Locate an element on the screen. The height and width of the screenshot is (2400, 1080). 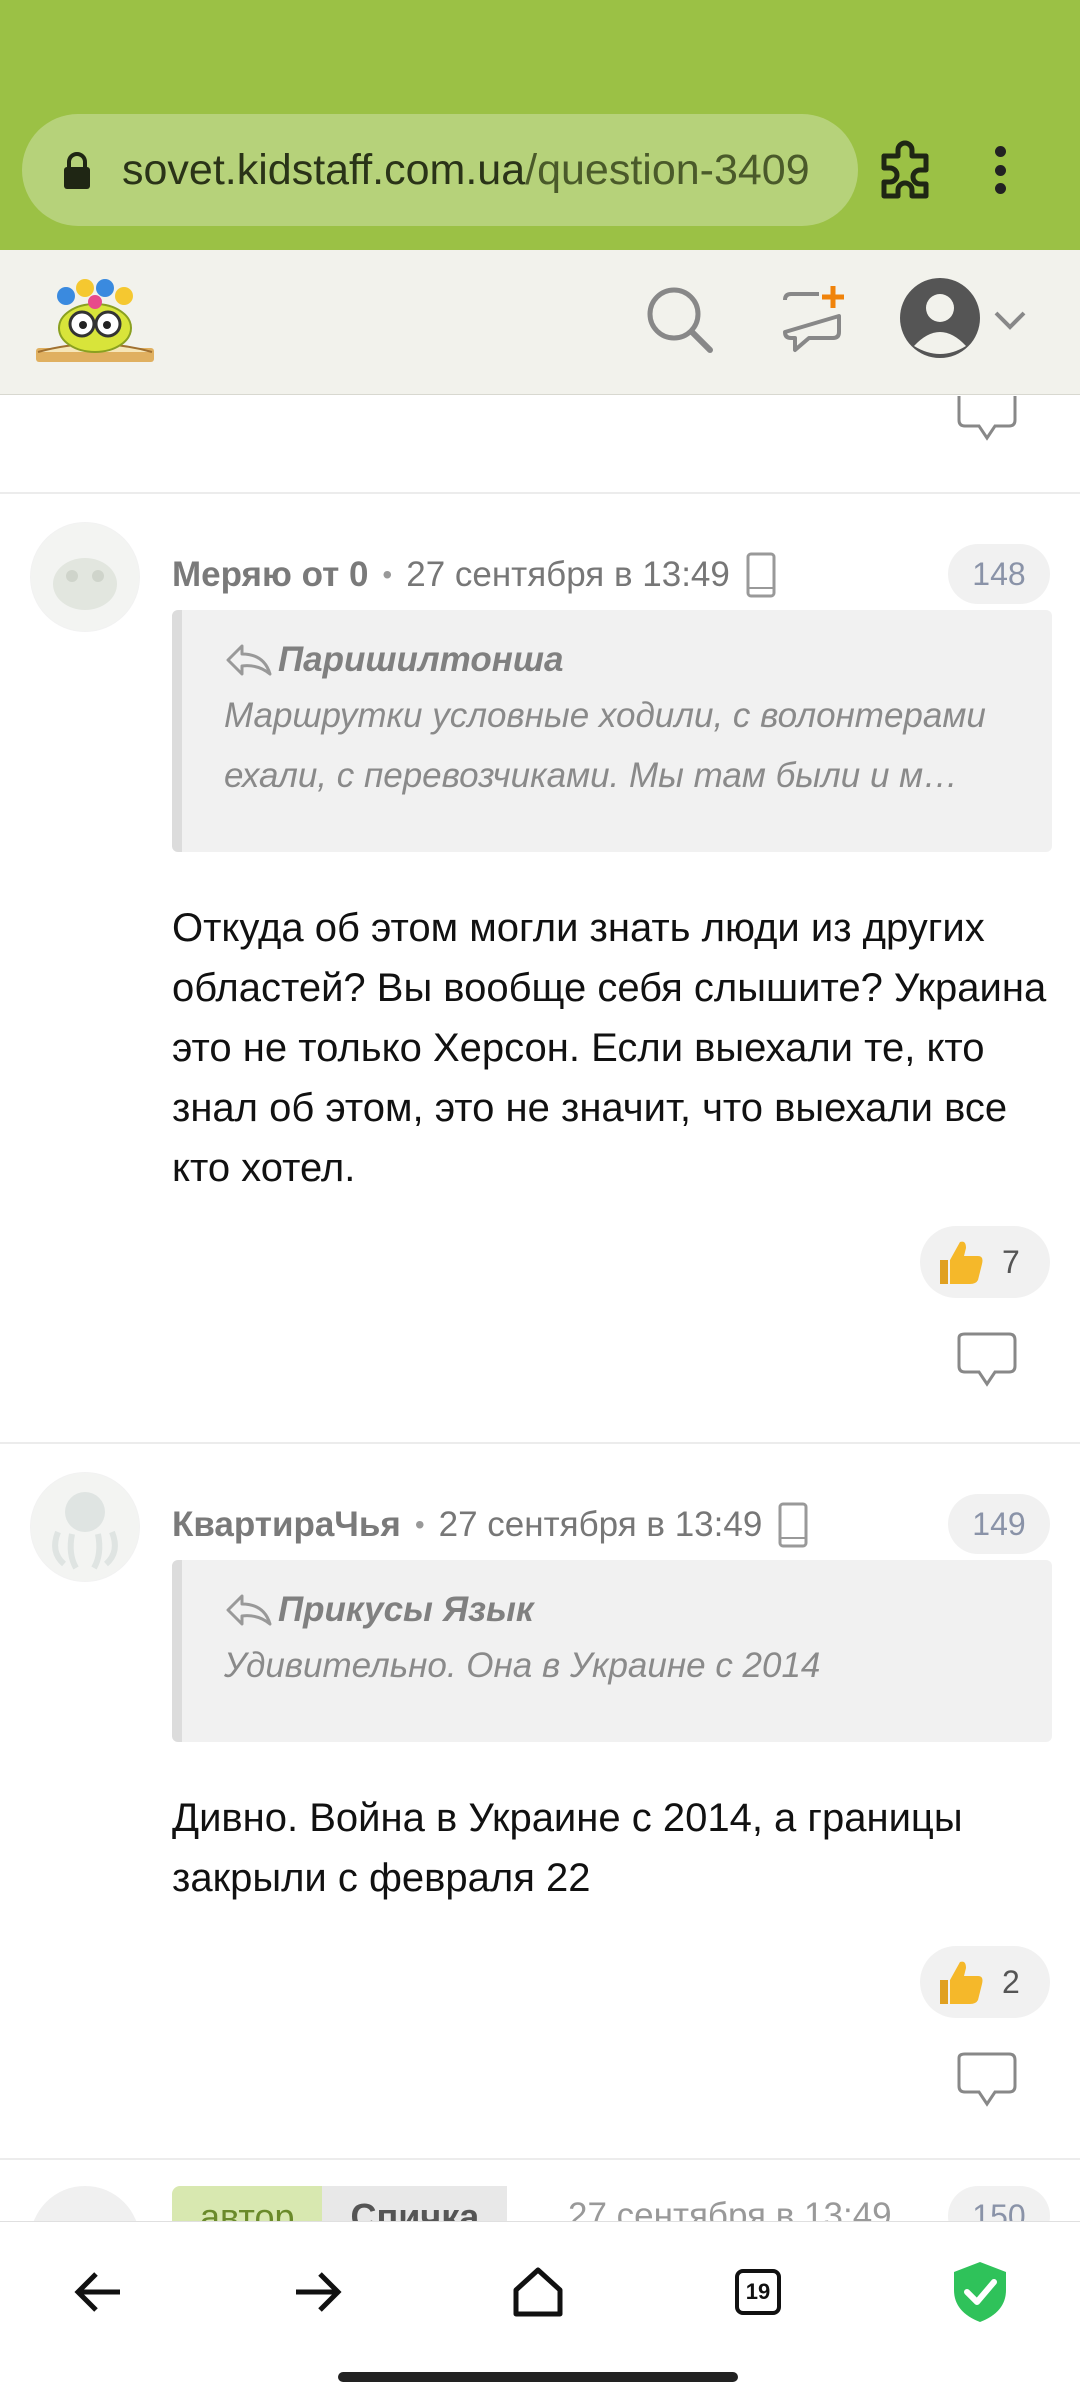
url-host: sovet.kidstaff.com.ua is located at coordinates (324, 170).